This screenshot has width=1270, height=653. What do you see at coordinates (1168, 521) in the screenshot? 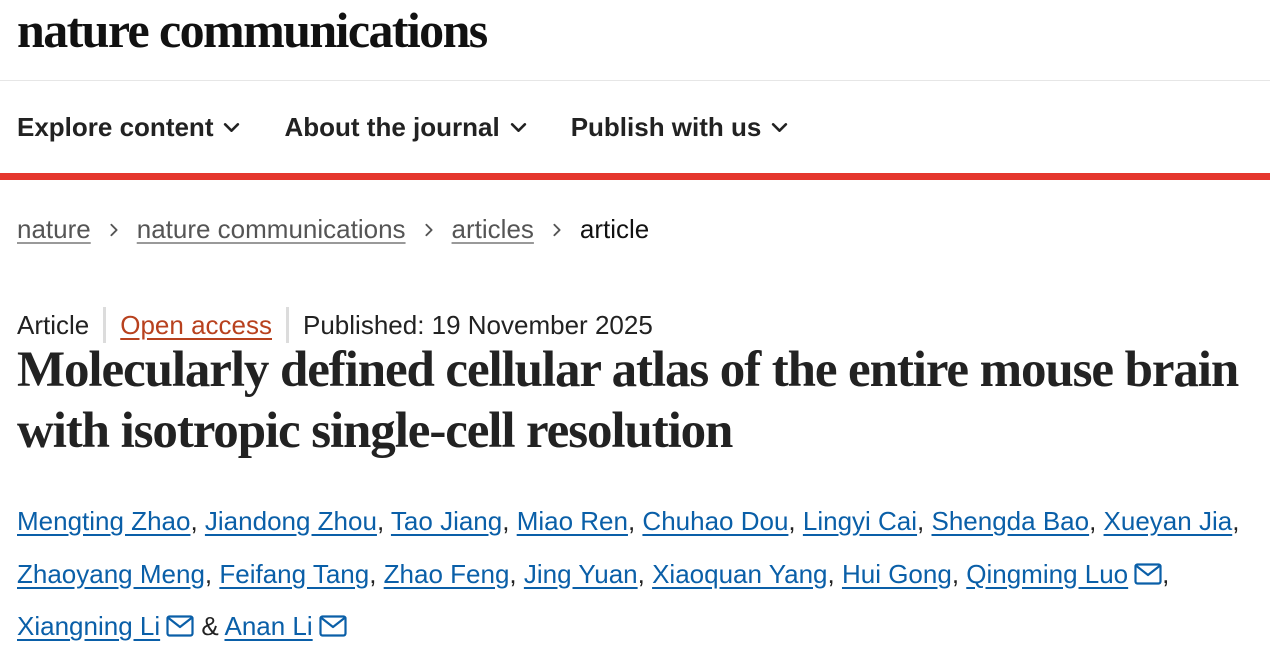
I see `author-link: Xueyan Jia` at bounding box center [1168, 521].